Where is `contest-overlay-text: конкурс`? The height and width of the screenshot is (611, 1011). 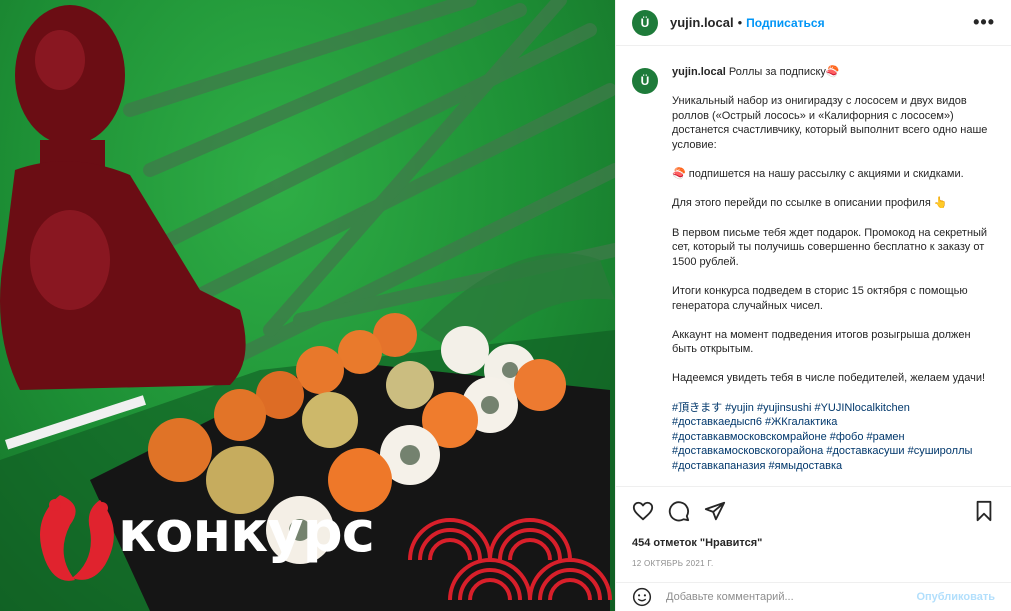
contest-overlay-text: конкурс is located at coordinates (246, 532).